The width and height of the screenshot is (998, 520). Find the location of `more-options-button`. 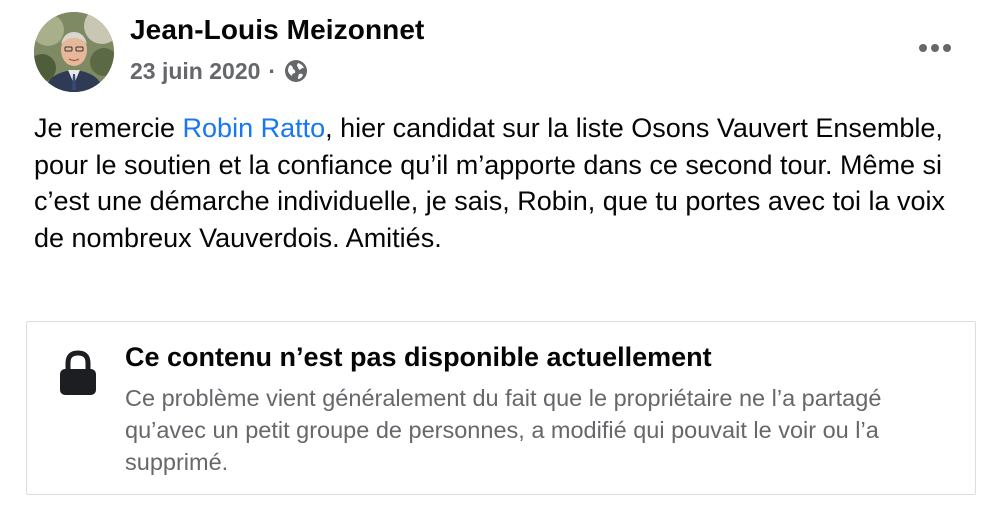

more-options-button is located at coordinates (935, 48).